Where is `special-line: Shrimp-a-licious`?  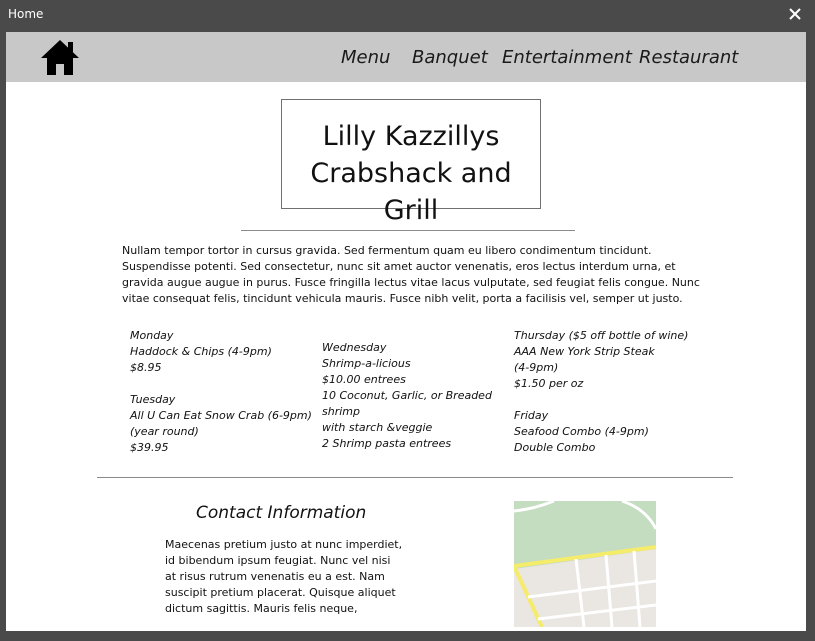
special-line: Shrimp-a-licious is located at coordinates (366, 363).